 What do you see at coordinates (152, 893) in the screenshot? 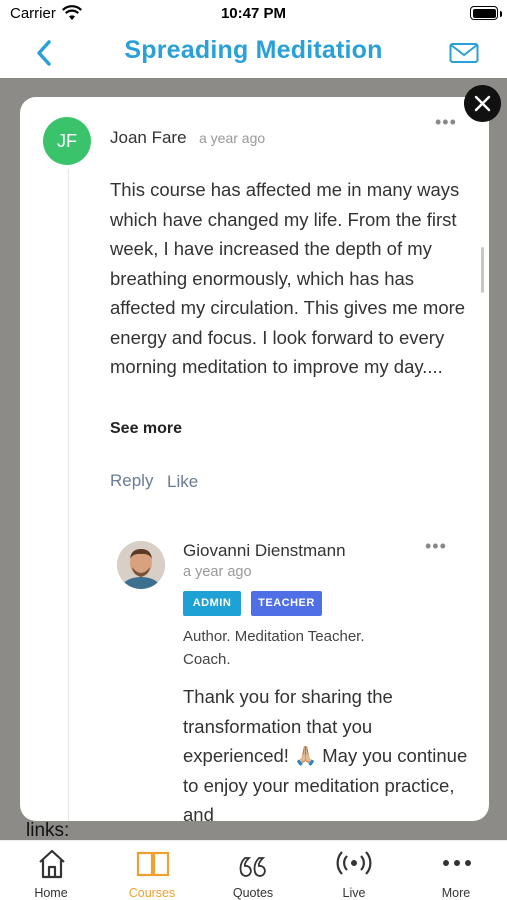
I see `tab-label: Courses` at bounding box center [152, 893].